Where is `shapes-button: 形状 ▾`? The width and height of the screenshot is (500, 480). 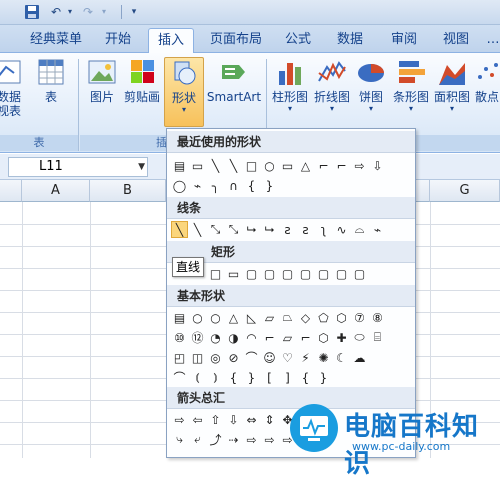 shapes-button: 形状 ▾ is located at coordinates (184, 92).